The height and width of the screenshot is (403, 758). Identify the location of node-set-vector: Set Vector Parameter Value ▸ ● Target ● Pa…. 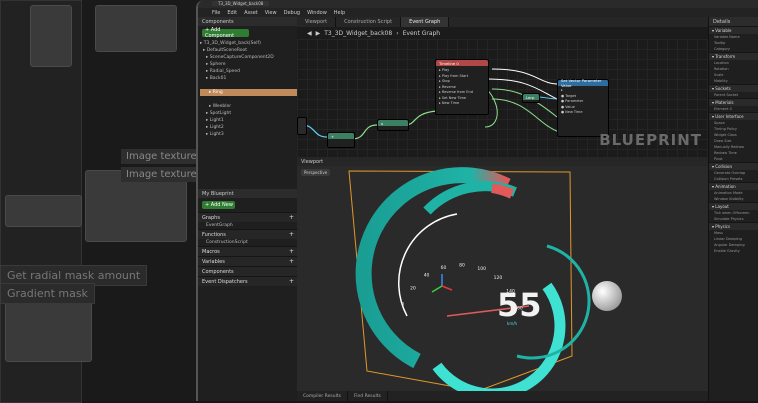
(583, 107).